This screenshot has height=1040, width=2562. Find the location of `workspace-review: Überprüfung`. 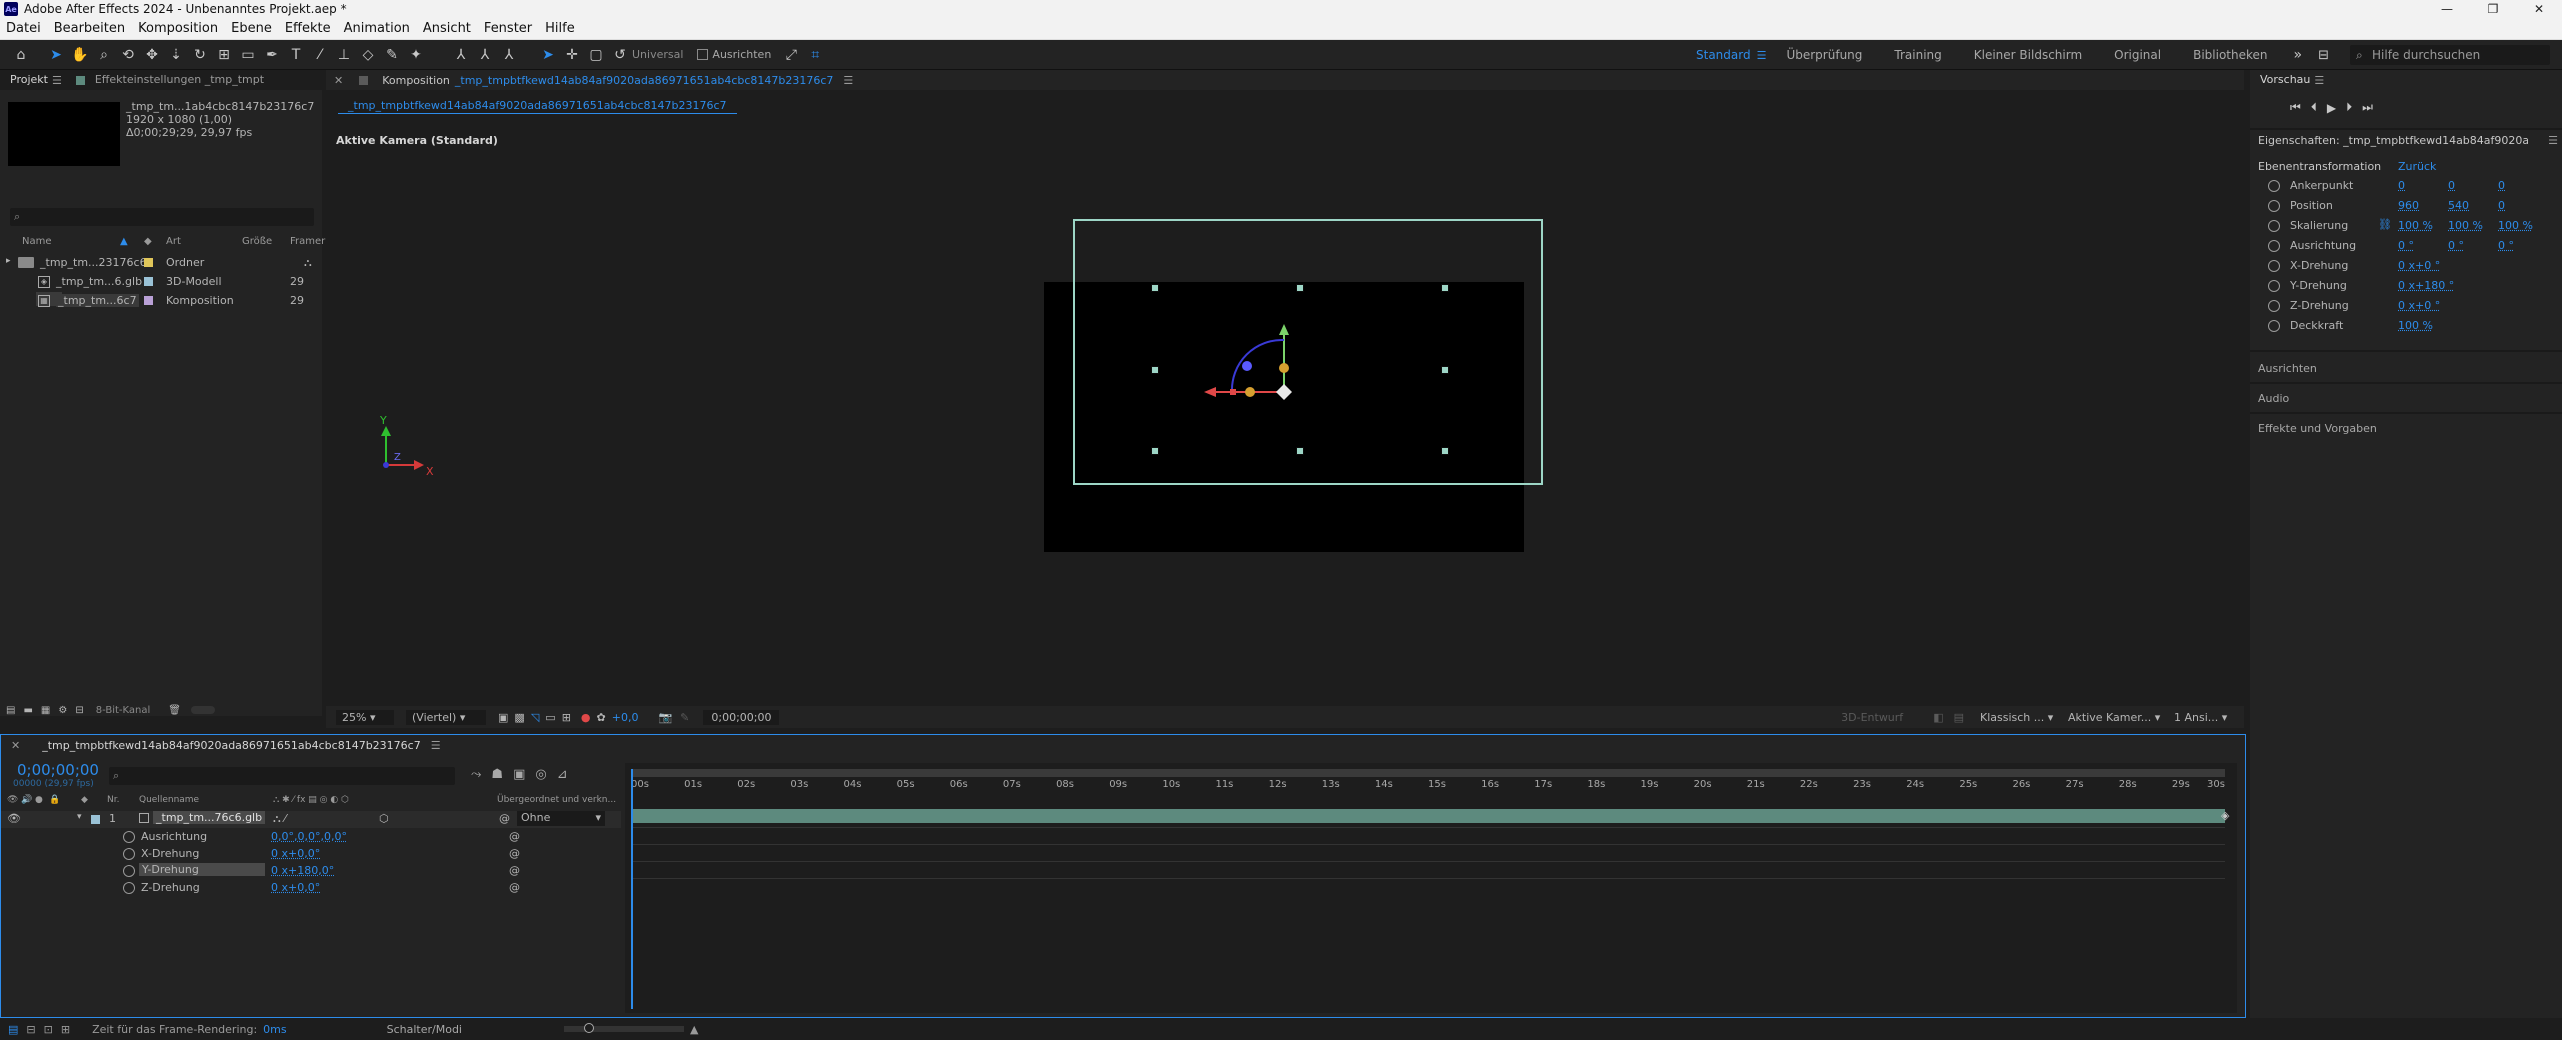

workspace-review: Überprüfung is located at coordinates (1824, 55).